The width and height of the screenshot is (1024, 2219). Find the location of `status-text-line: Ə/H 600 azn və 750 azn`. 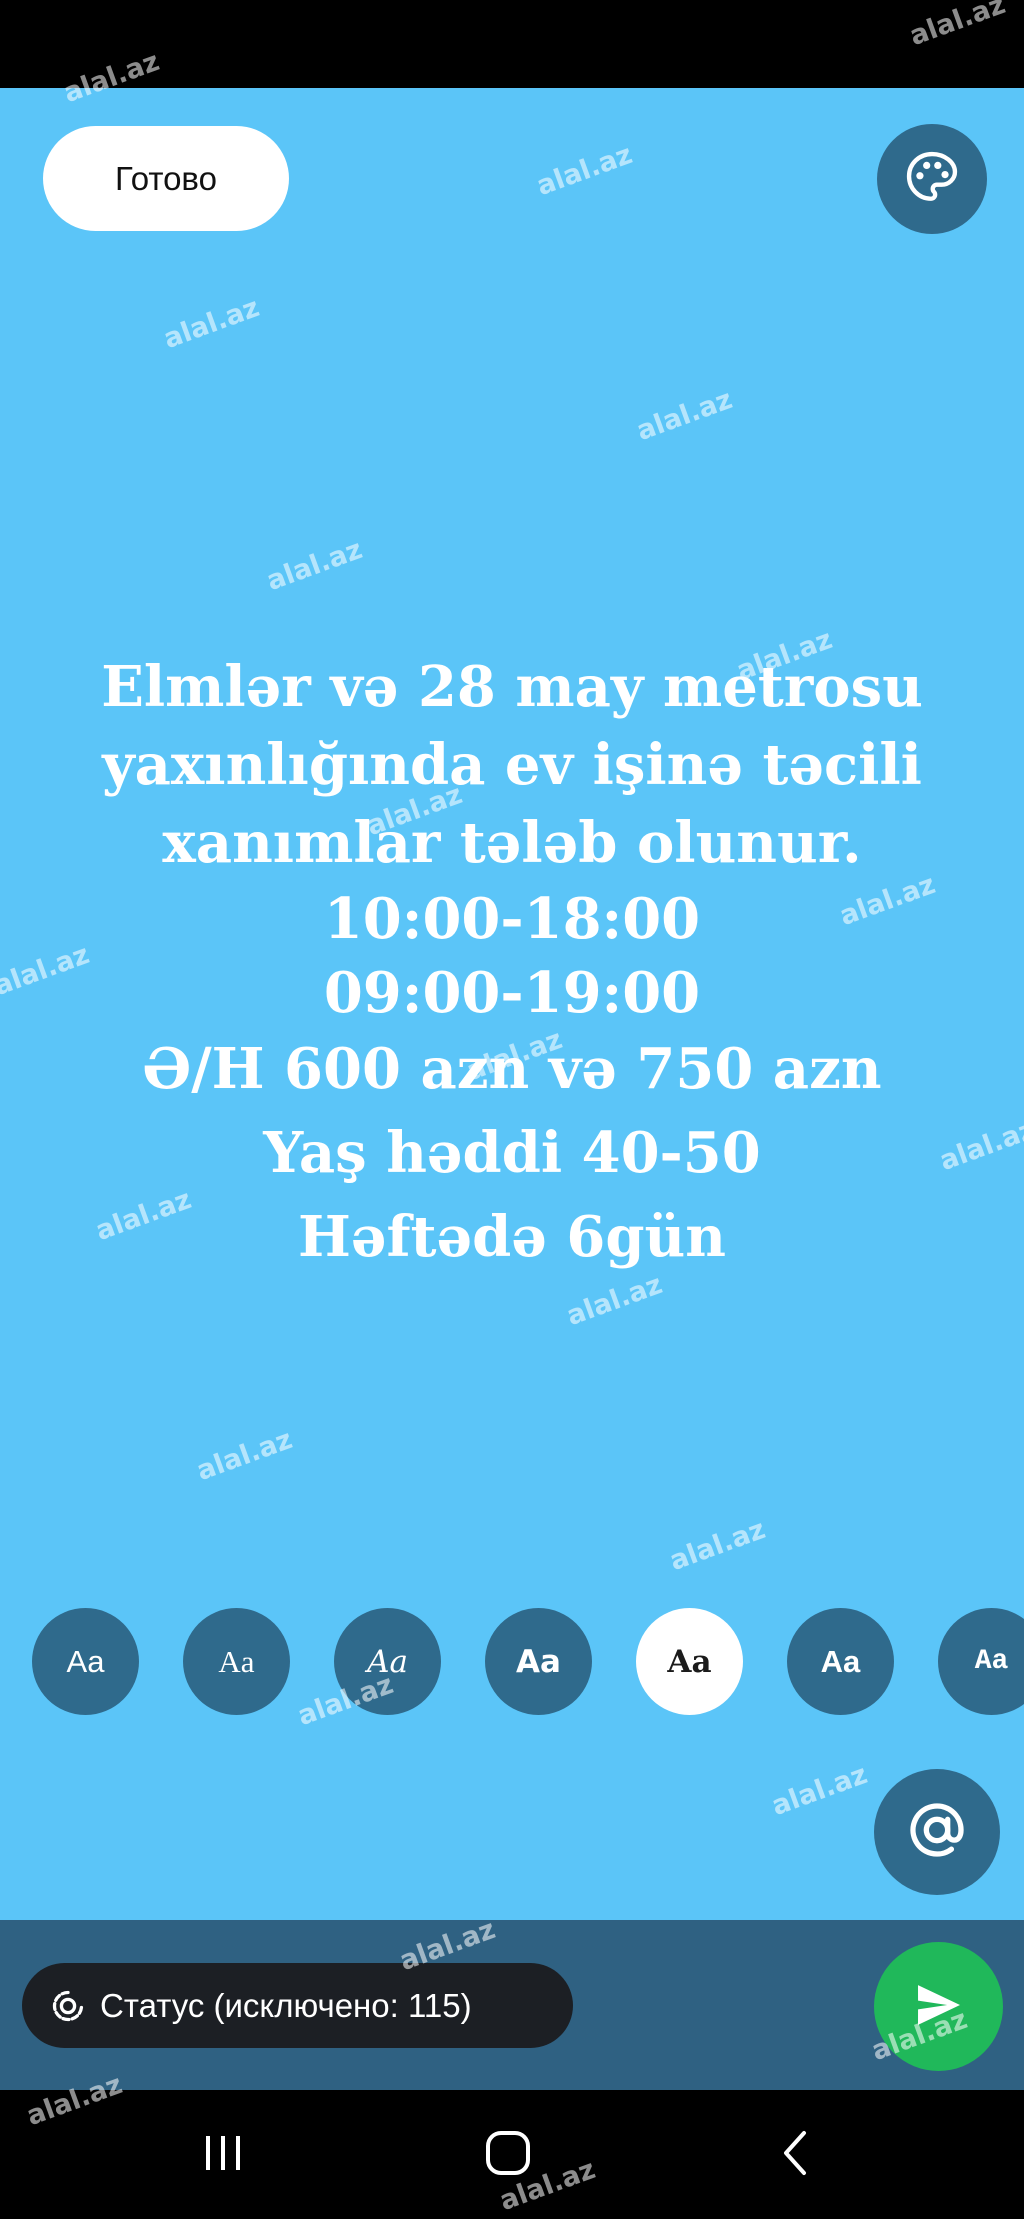

status-text-line: Ə/H 600 azn və 750 azn is located at coordinates (512, 1069).